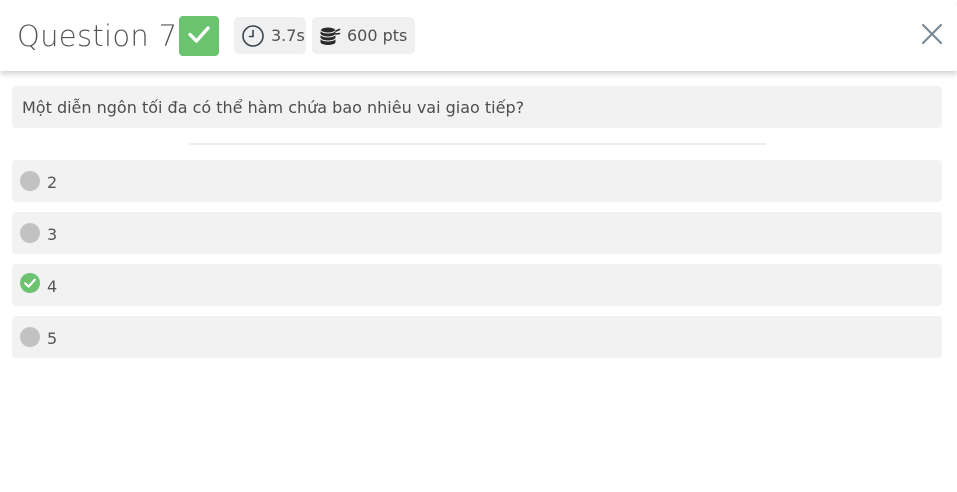 This screenshot has width=957, height=492. I want to click on time-badge: 3.7s, so click(270, 35).